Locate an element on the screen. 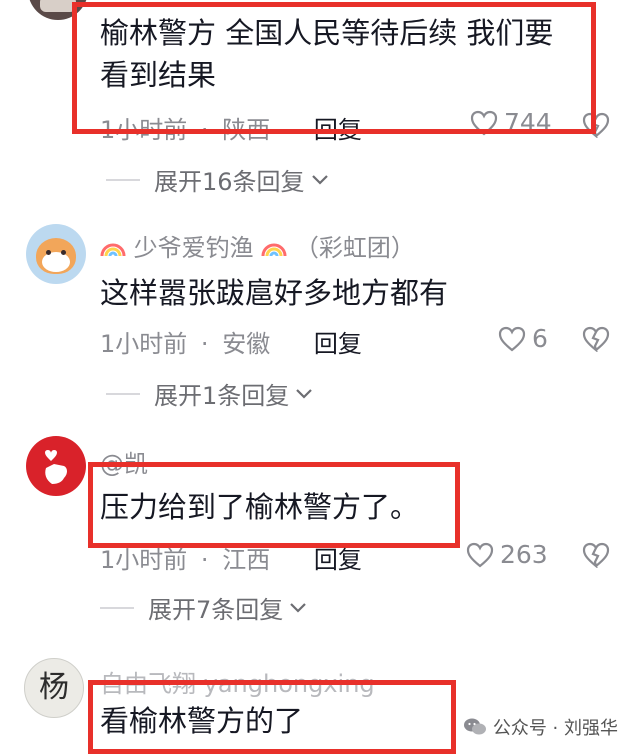  comment-location: 安徽 is located at coordinates (246, 344).